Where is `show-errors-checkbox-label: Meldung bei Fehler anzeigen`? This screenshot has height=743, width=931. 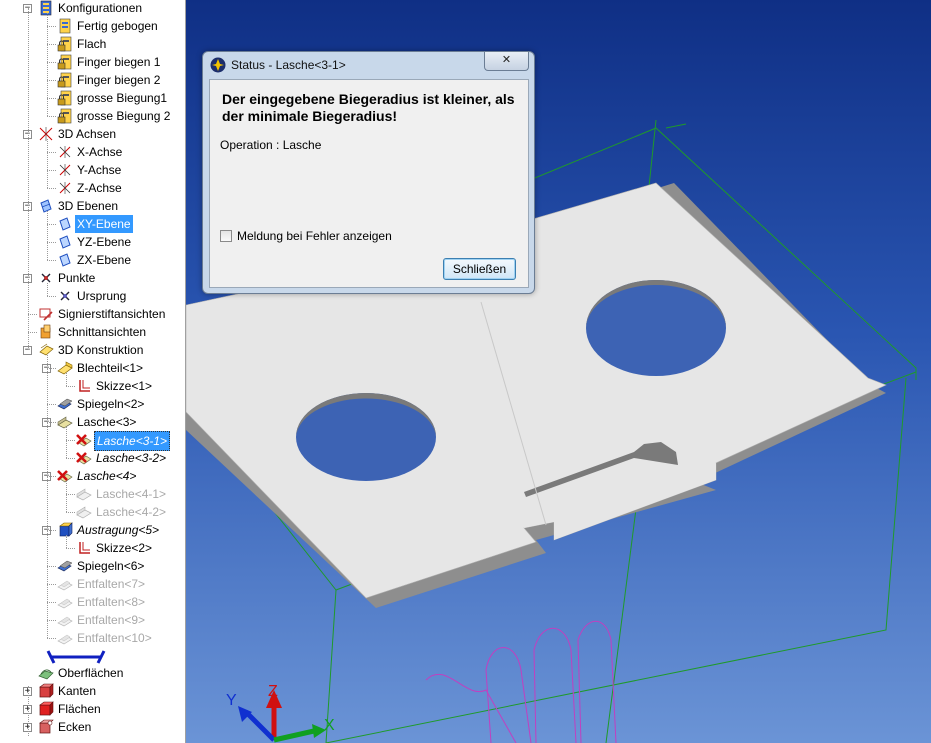
show-errors-checkbox-label: Meldung bei Fehler anzeigen is located at coordinates (314, 236).